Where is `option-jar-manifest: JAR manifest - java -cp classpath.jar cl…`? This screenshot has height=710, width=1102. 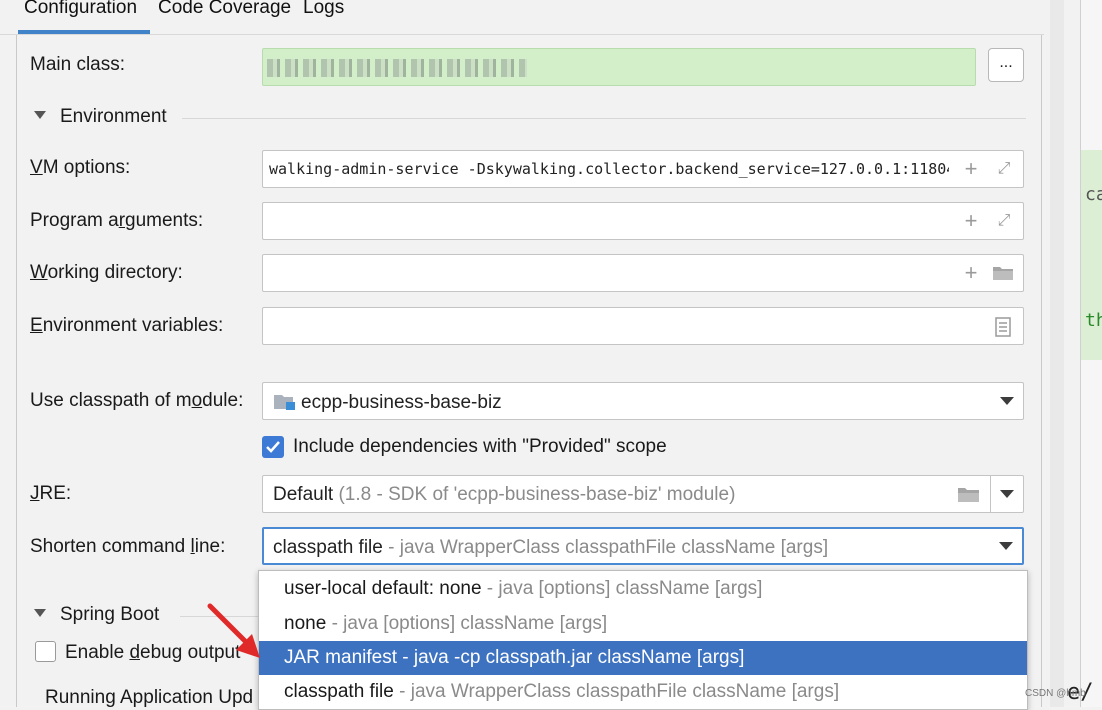 option-jar-manifest: JAR manifest - java -cp classpath.jar cl… is located at coordinates (643, 658).